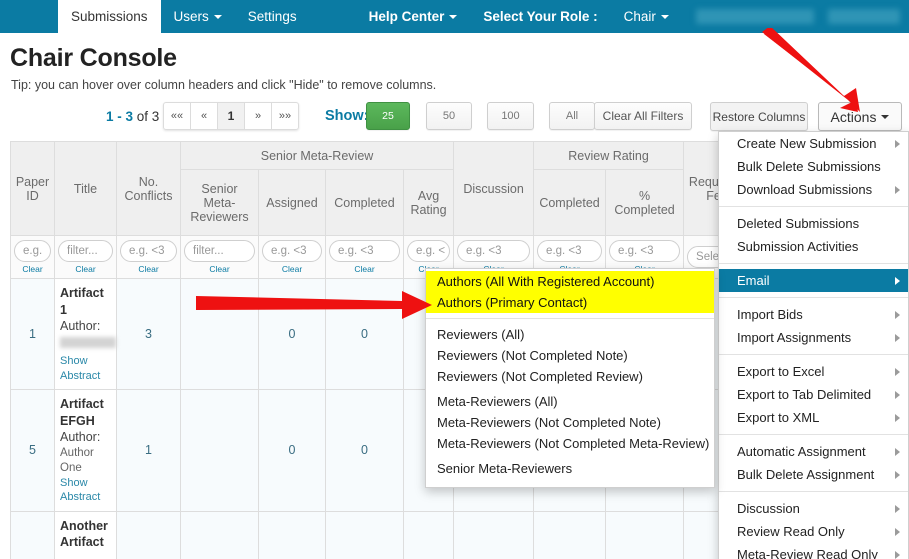 The height and width of the screenshot is (559, 909). Describe the element at coordinates (292, 202) in the screenshot. I see `col-header-4: Assigned` at that location.